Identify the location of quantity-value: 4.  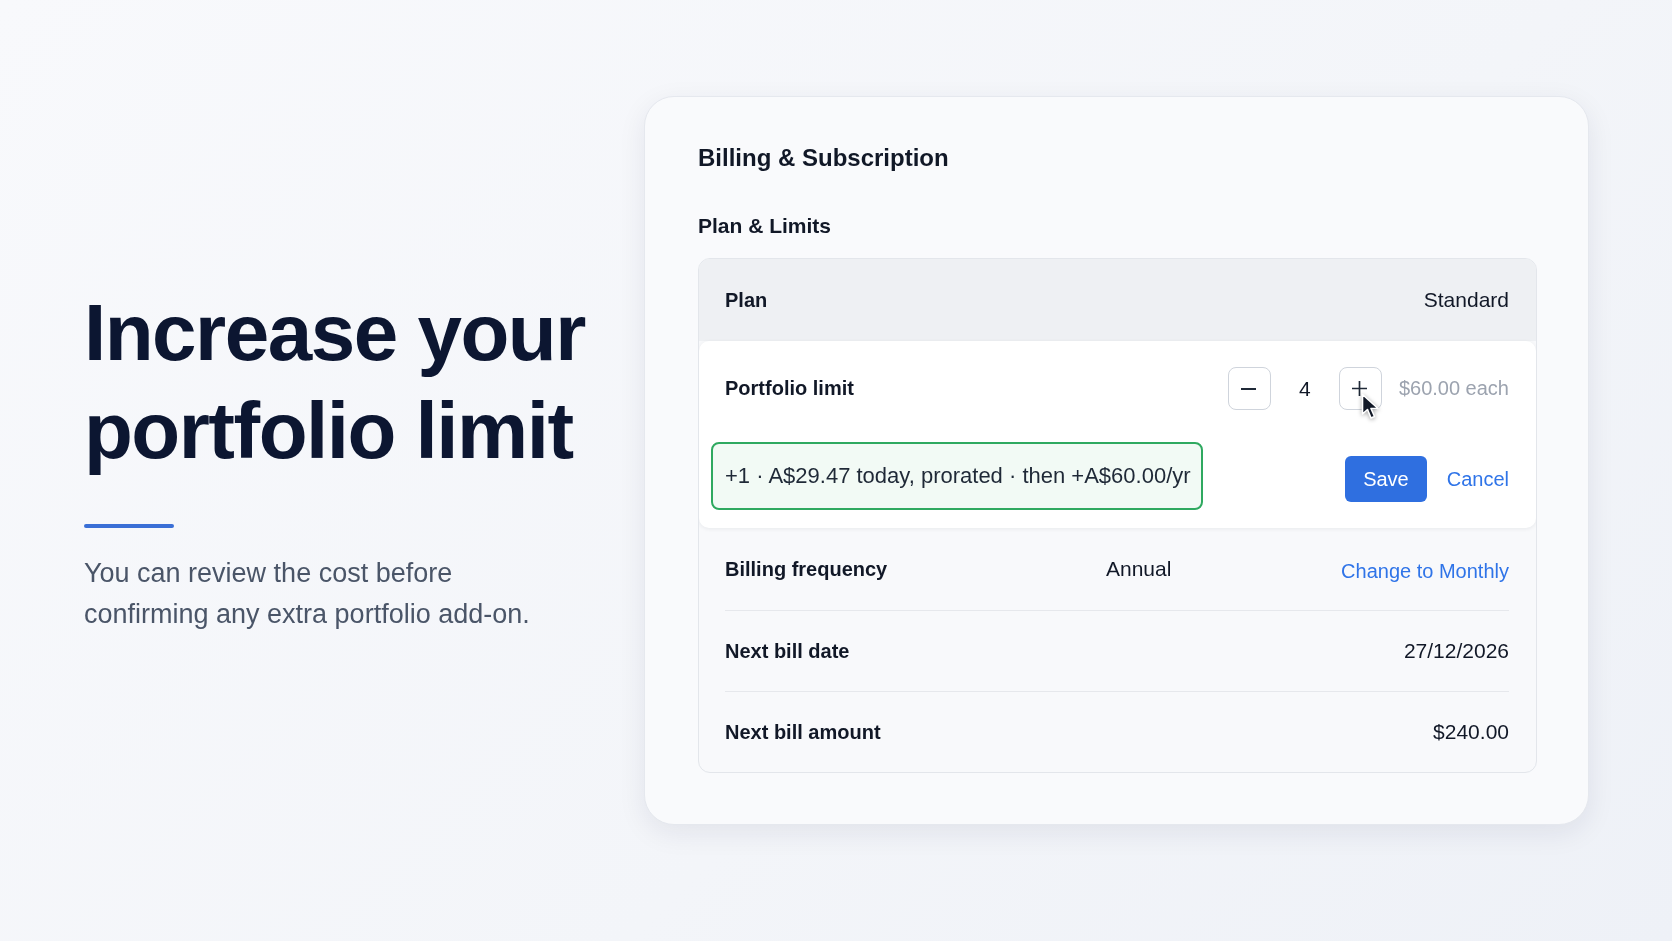
(1305, 388).